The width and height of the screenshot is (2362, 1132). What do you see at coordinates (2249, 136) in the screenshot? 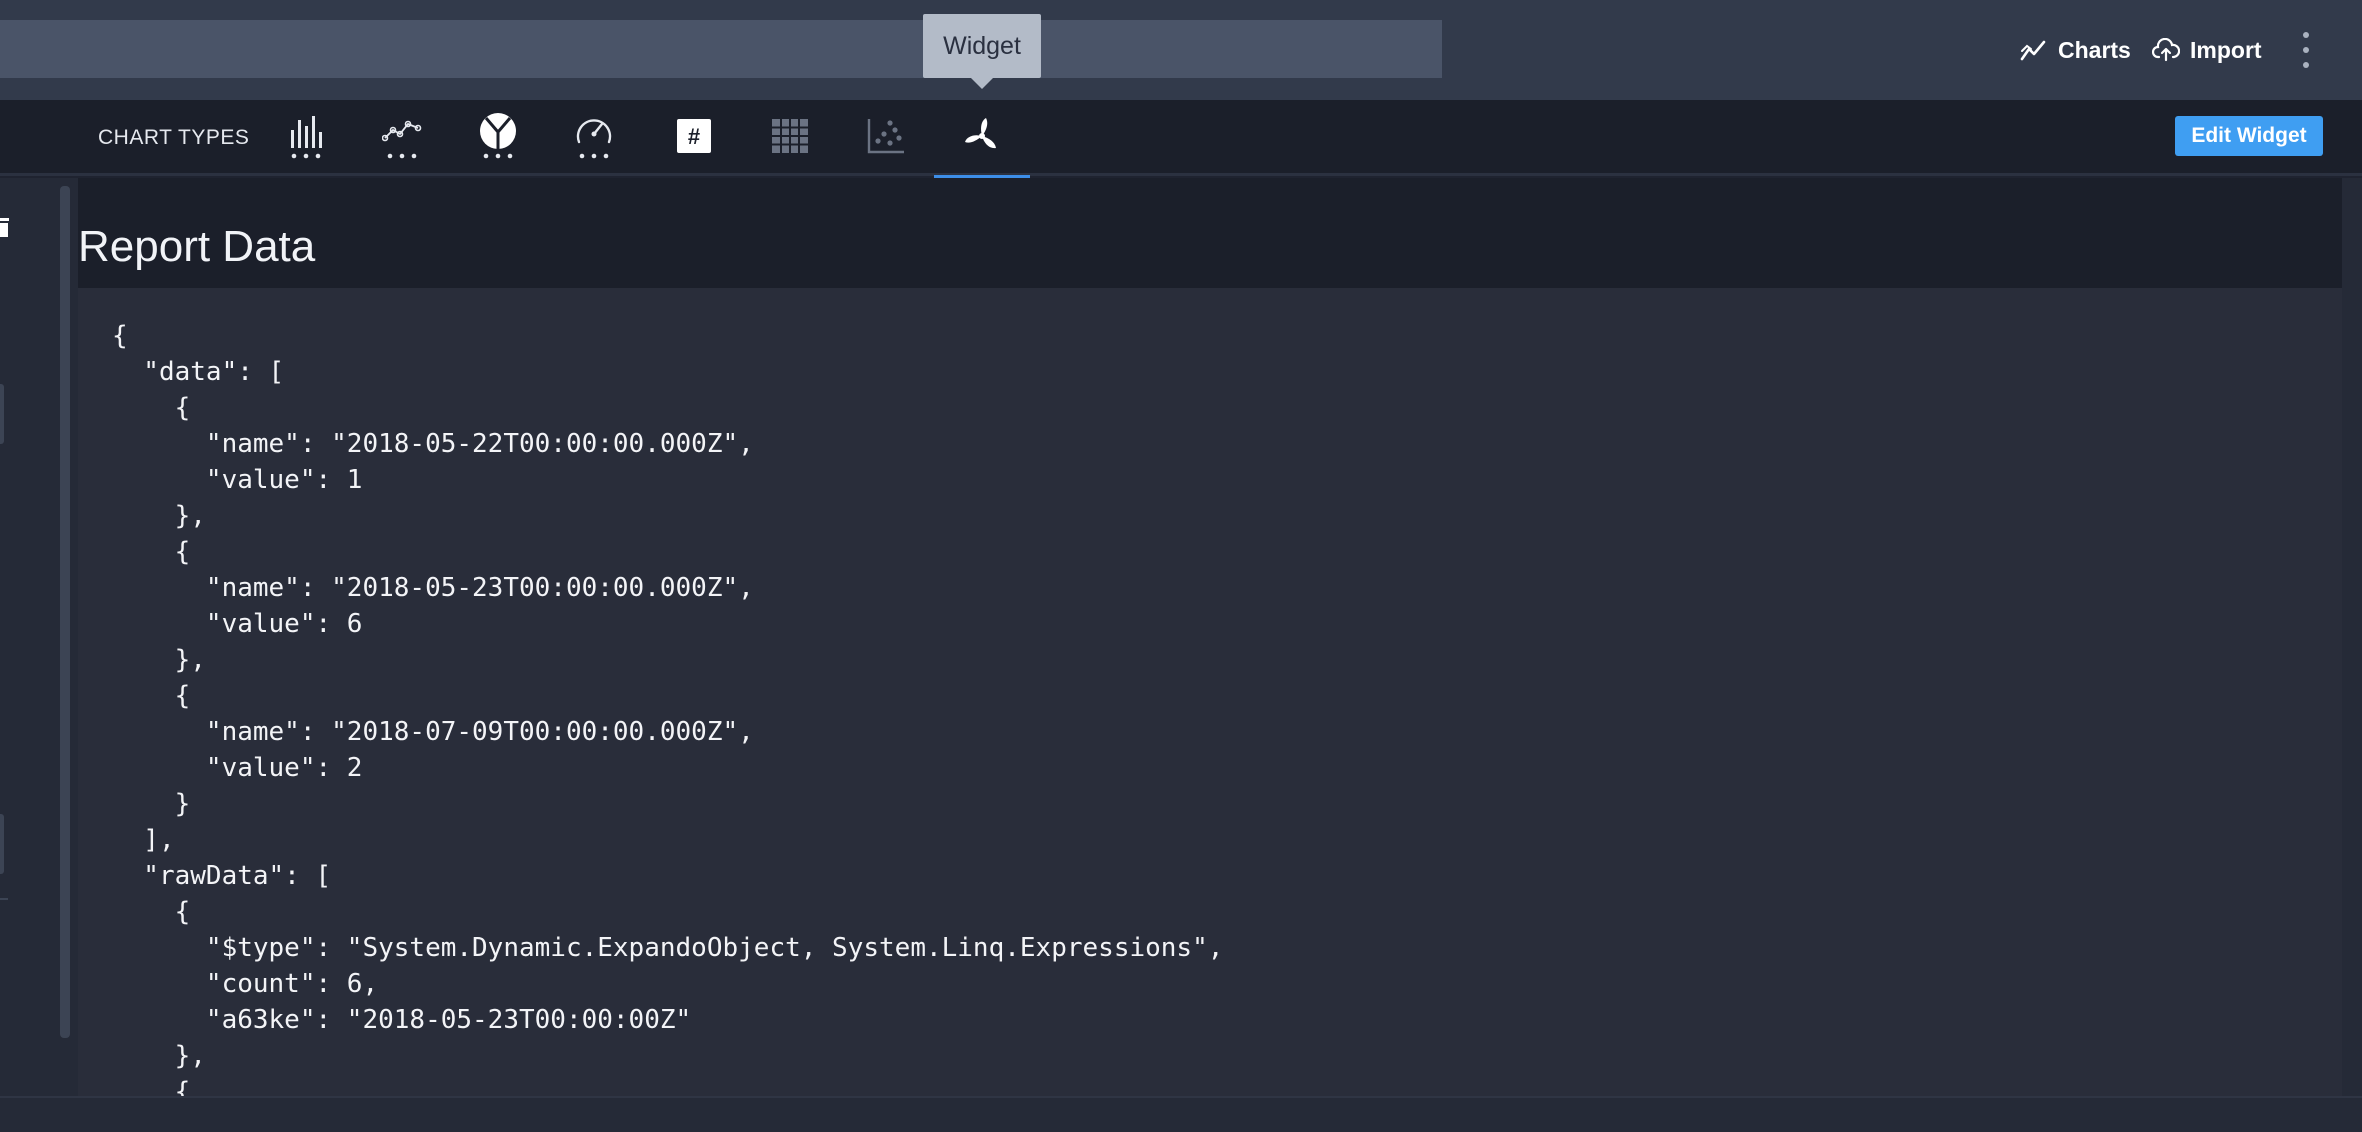
I see `edit-widget-button: Edit Widget` at bounding box center [2249, 136].